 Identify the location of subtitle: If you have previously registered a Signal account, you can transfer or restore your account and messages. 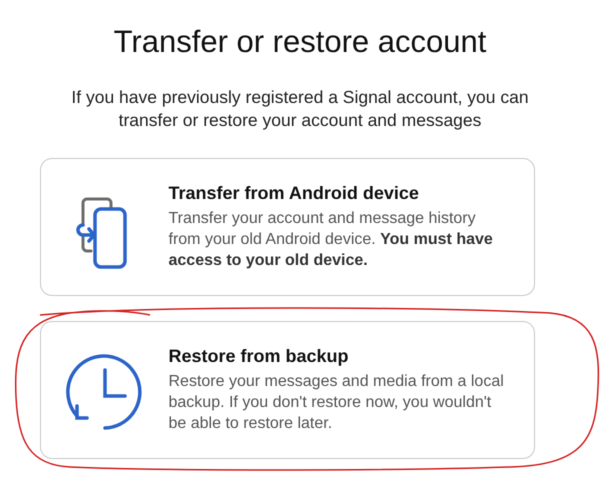
(300, 109).